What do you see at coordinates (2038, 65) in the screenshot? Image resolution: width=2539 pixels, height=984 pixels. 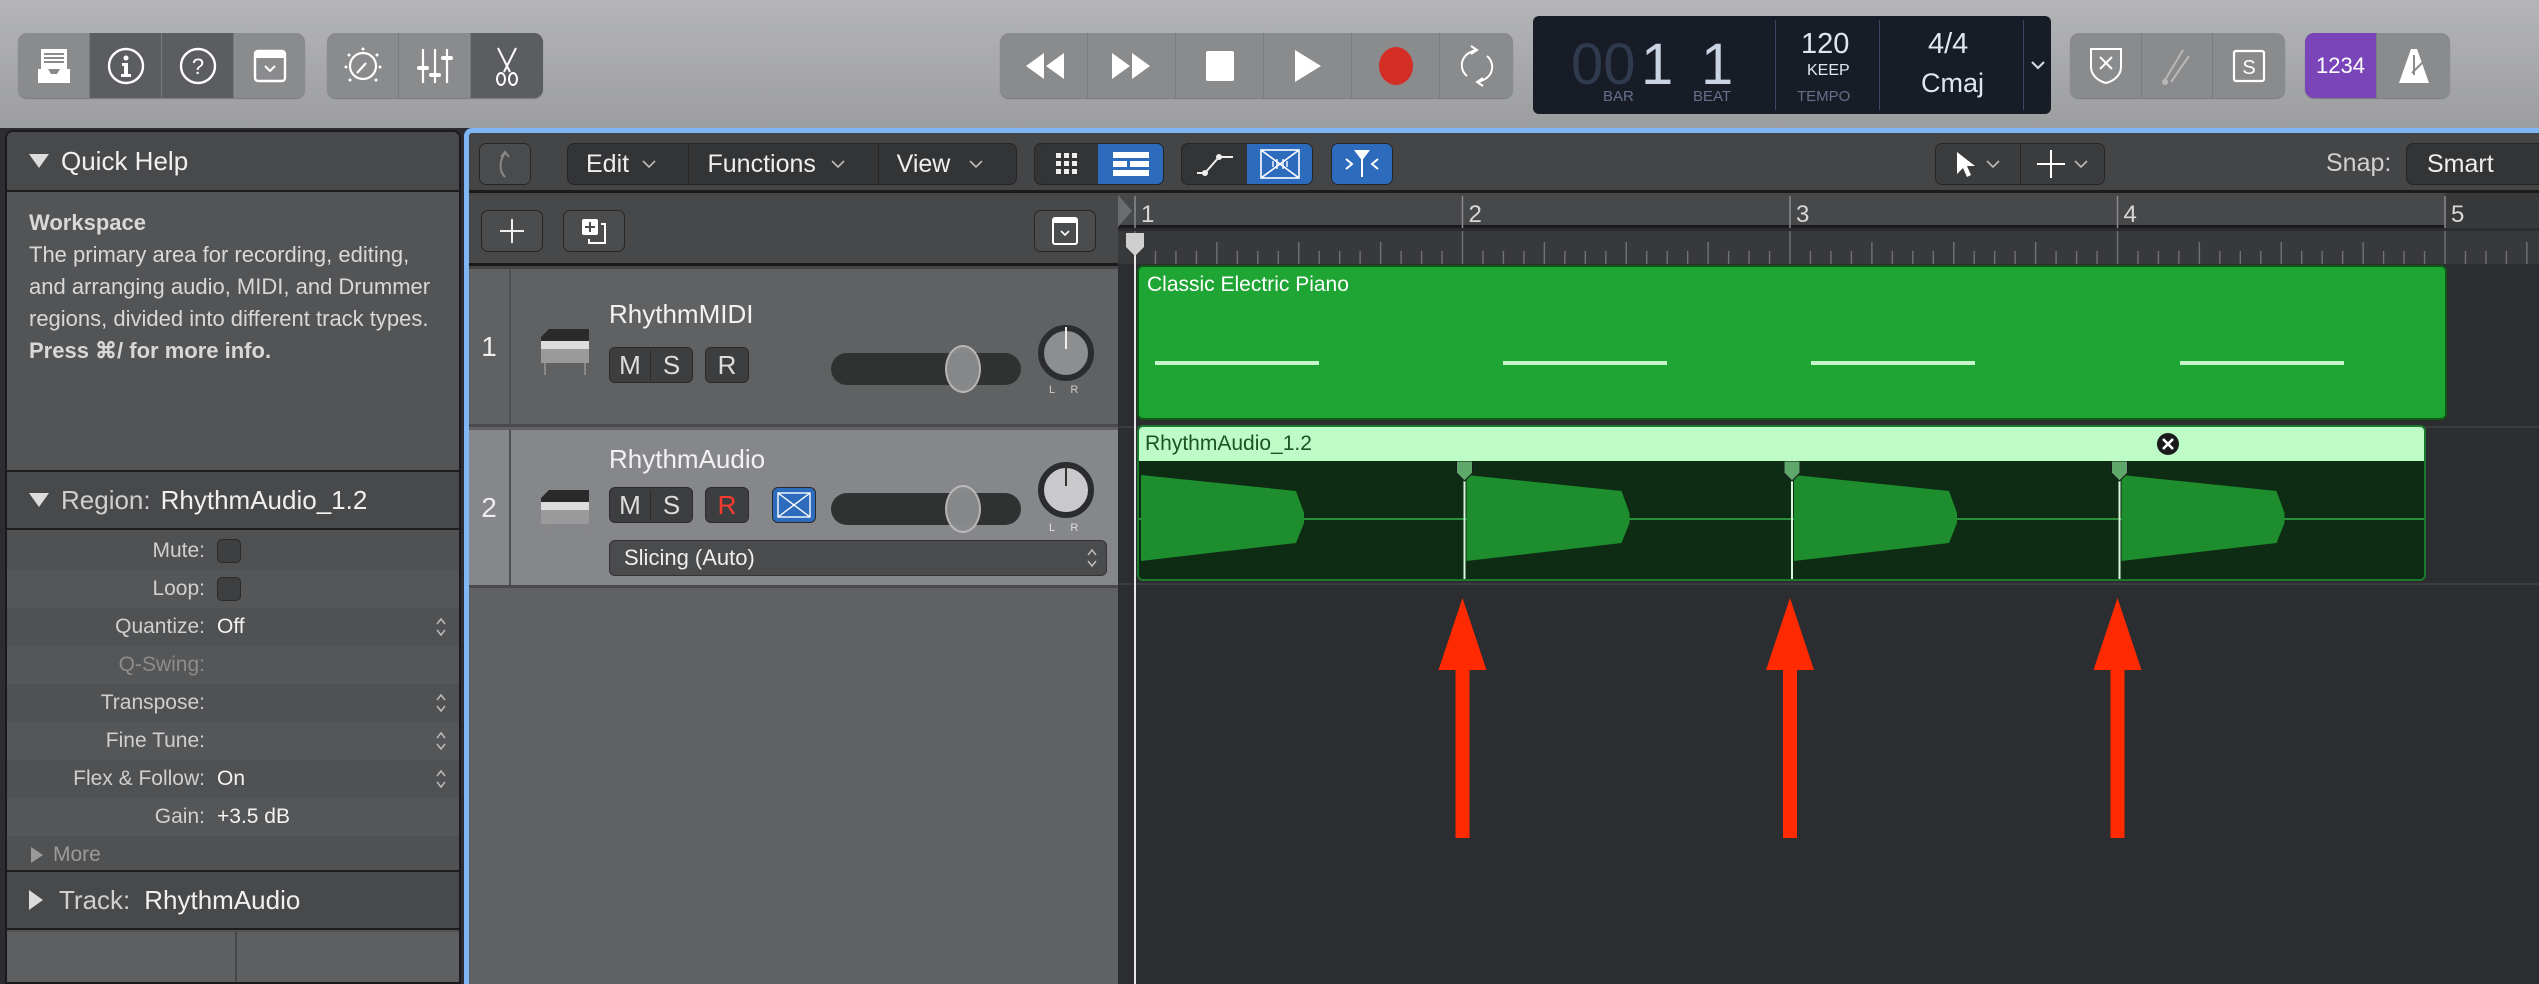 I see `lcd-menu-chevron-icon` at bounding box center [2038, 65].